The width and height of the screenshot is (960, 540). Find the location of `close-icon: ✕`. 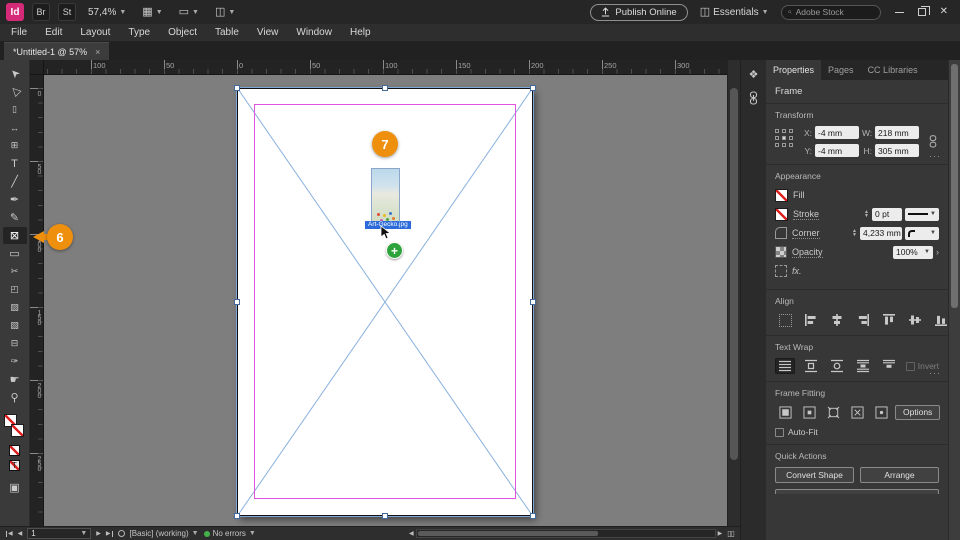

close-icon: ✕ is located at coordinates (944, 12).